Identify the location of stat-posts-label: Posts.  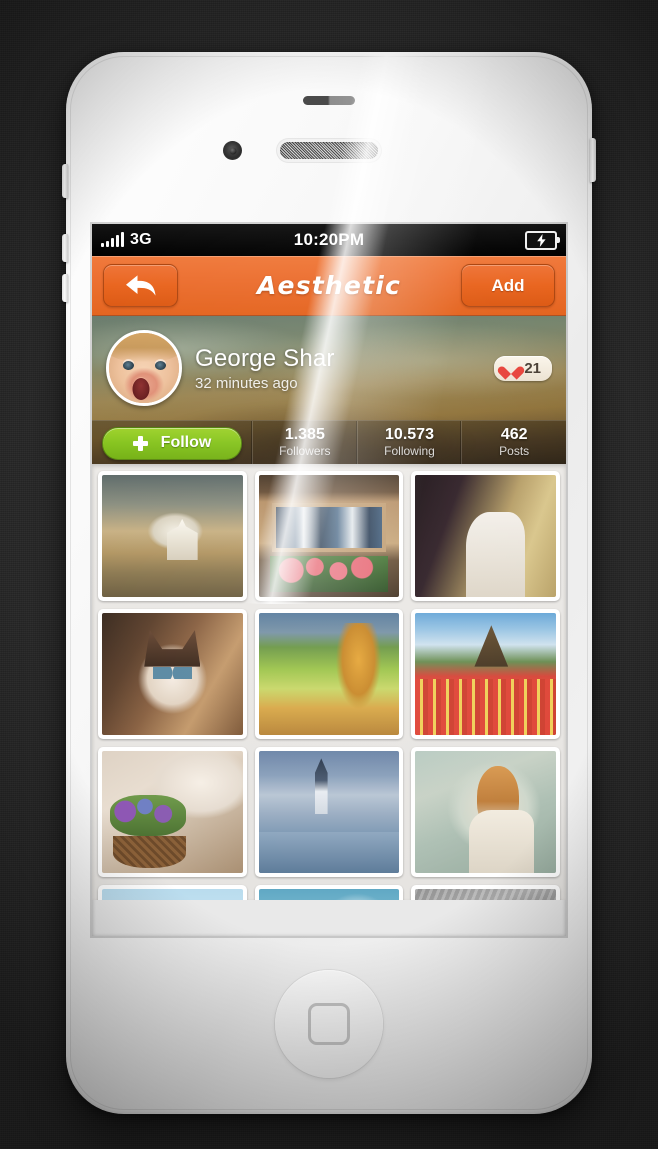
(514, 450).